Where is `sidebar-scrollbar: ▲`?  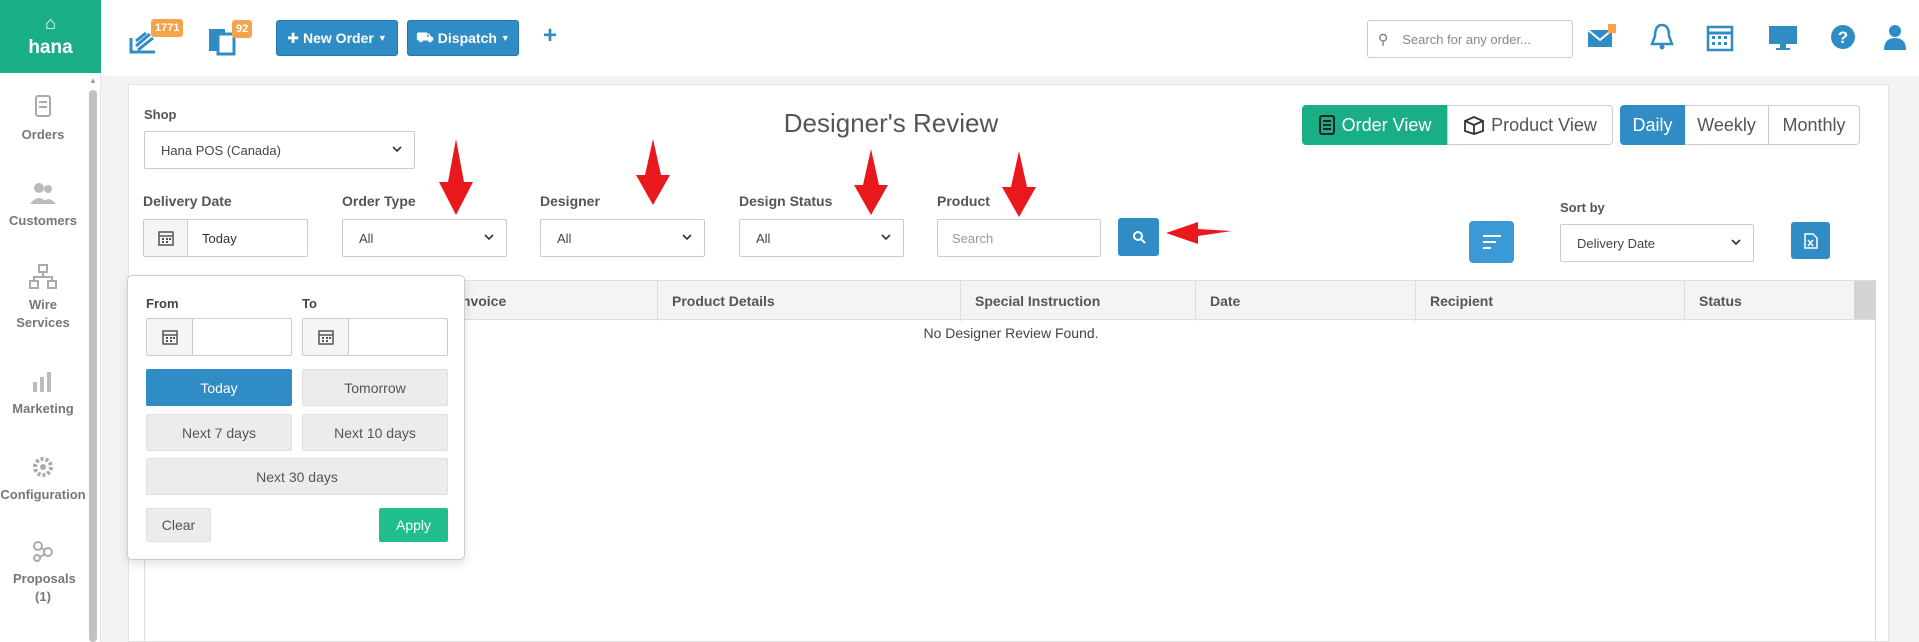 sidebar-scrollbar: ▲ is located at coordinates (92, 359).